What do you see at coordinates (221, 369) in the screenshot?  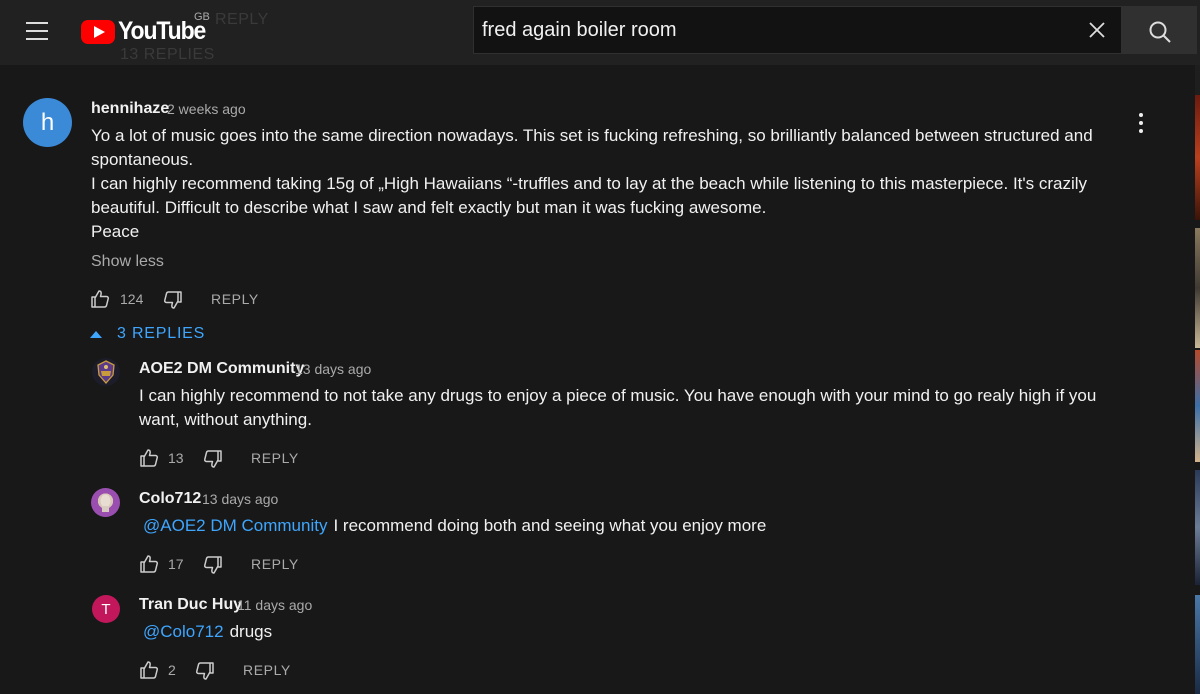 I see `reply-author: AOE2 DM Community` at bounding box center [221, 369].